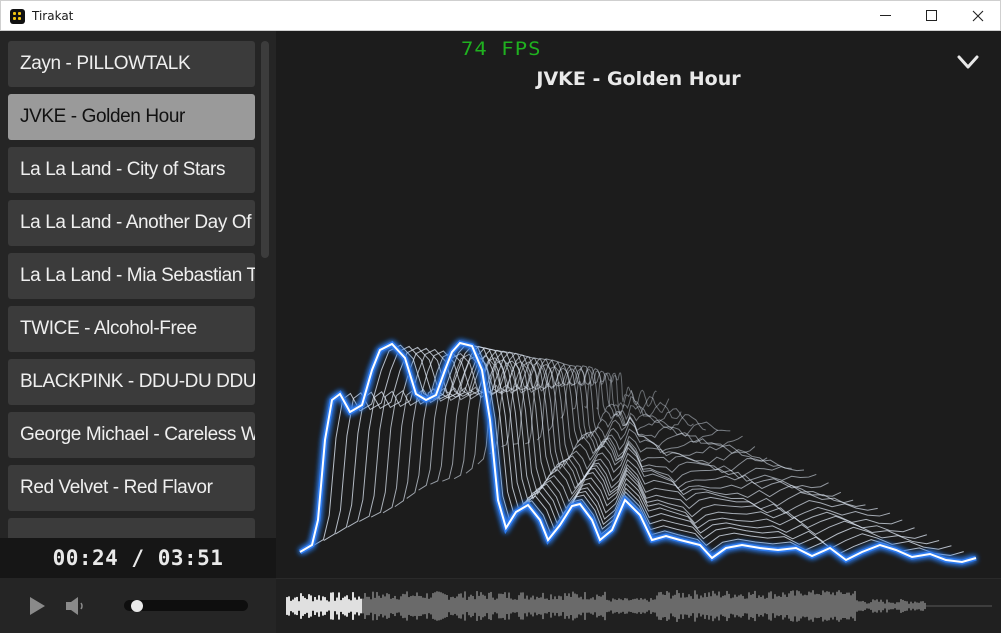 This screenshot has width=1001, height=633. I want to click on maximize-button, so click(932, 16).